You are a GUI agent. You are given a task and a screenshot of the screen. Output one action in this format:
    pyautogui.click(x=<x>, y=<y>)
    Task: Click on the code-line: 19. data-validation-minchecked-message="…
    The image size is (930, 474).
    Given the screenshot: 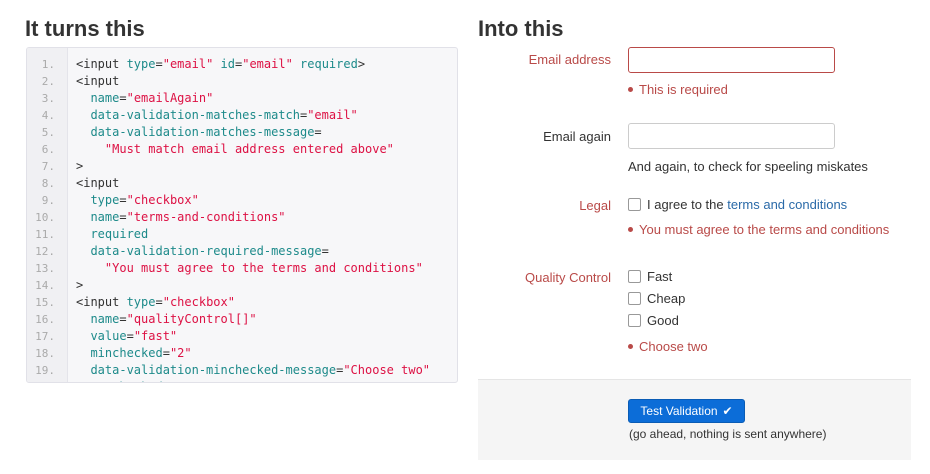 What is the action you would take?
    pyautogui.click(x=242, y=370)
    